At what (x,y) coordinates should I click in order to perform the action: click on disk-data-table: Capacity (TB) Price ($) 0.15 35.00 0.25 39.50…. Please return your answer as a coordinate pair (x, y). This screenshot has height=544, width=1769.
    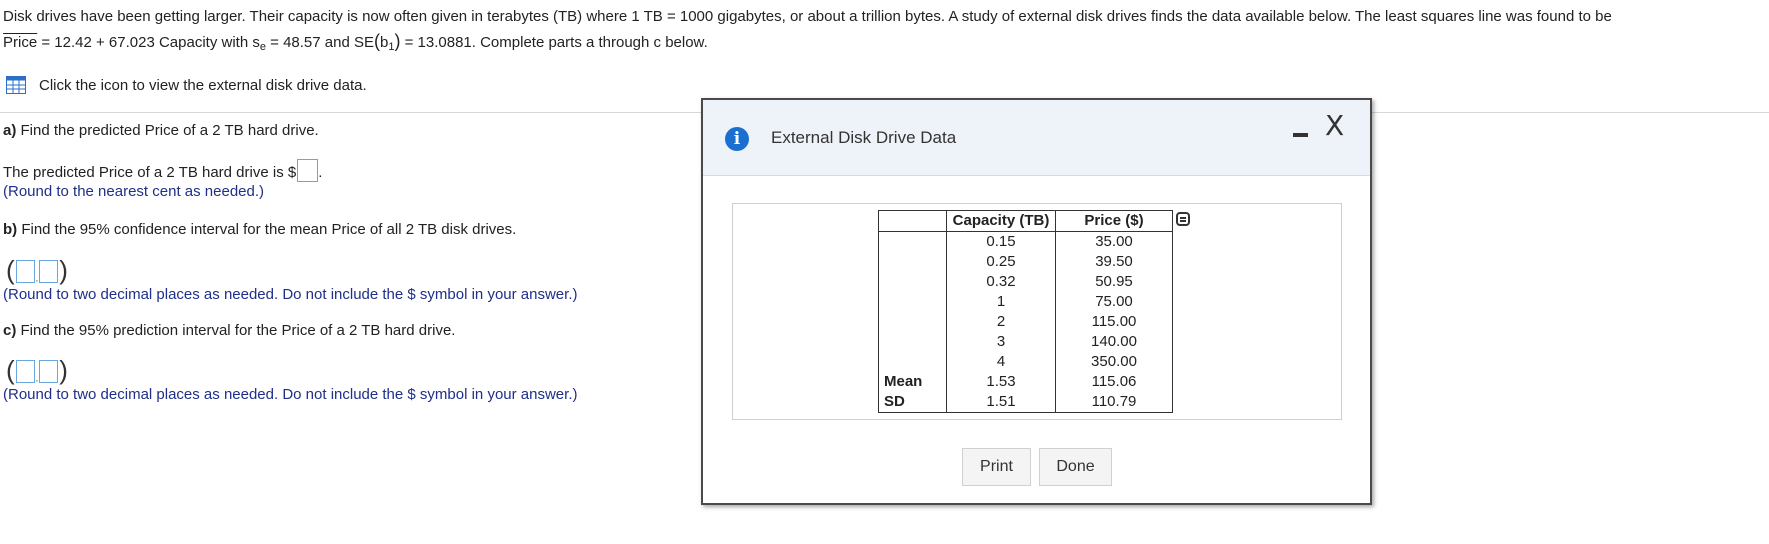
    Looking at the image, I should click on (1025, 311).